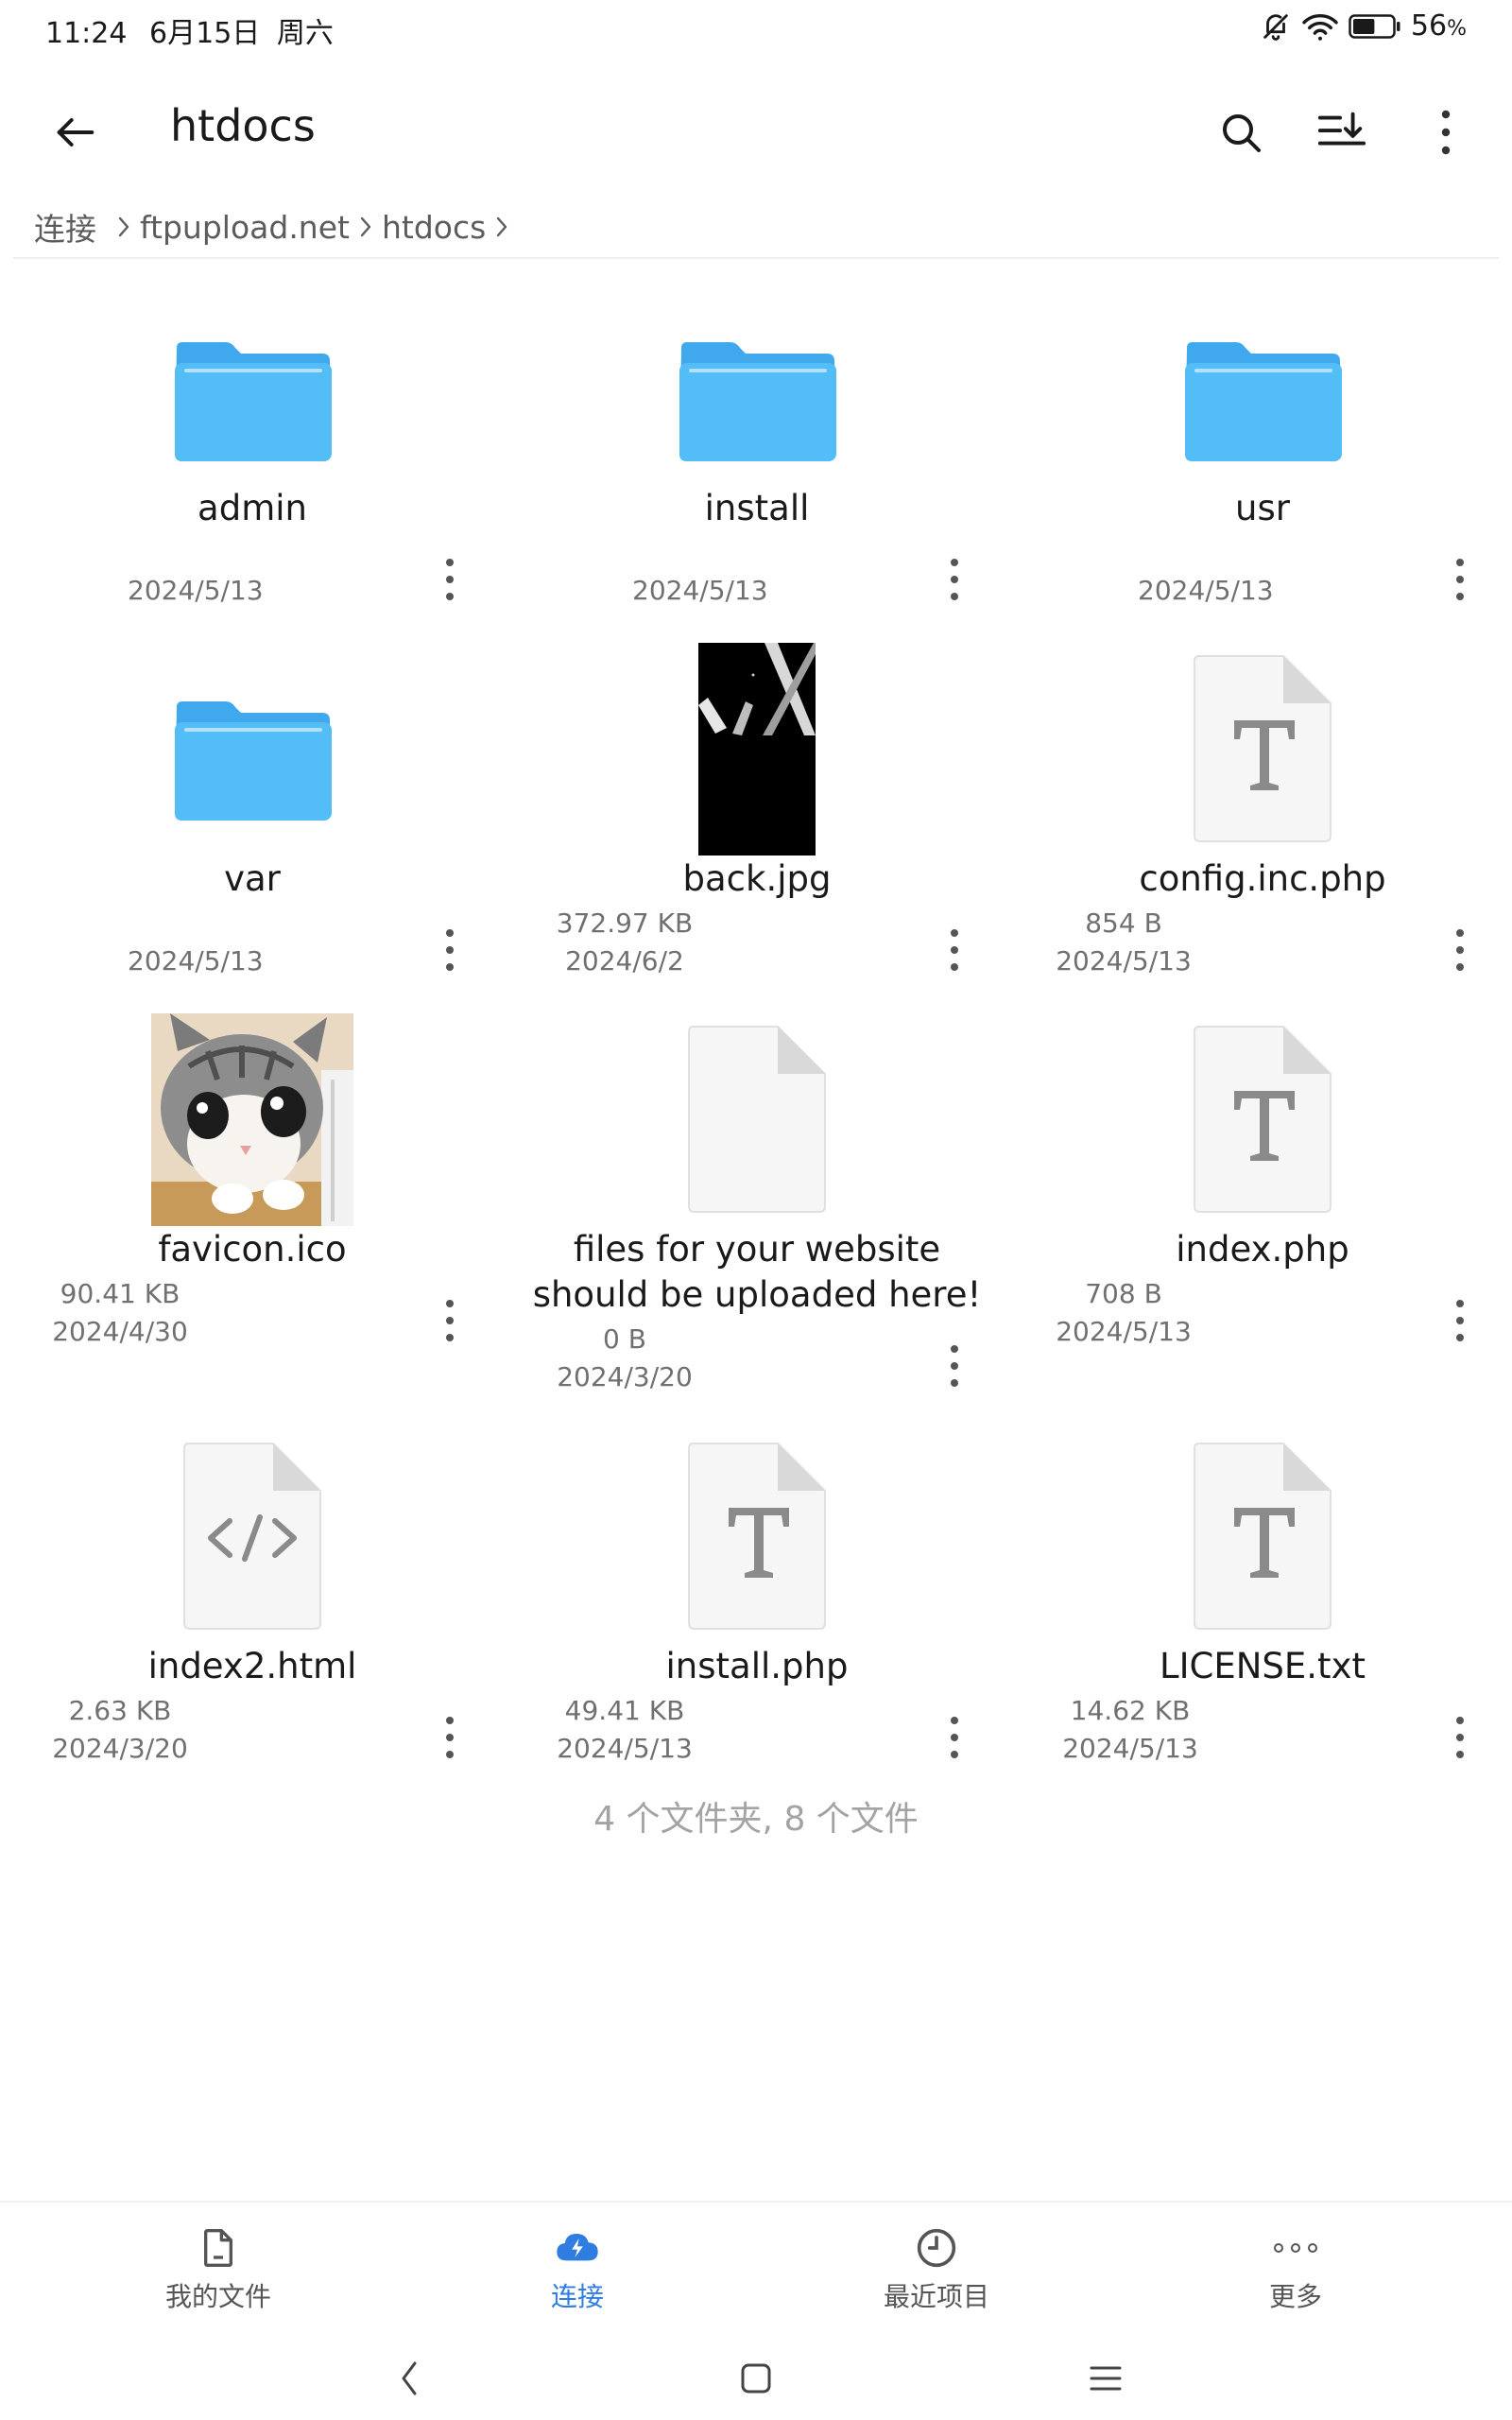 The image size is (1512, 2420). What do you see at coordinates (1262, 878) in the screenshot?
I see `file-name: config.inc.php` at bounding box center [1262, 878].